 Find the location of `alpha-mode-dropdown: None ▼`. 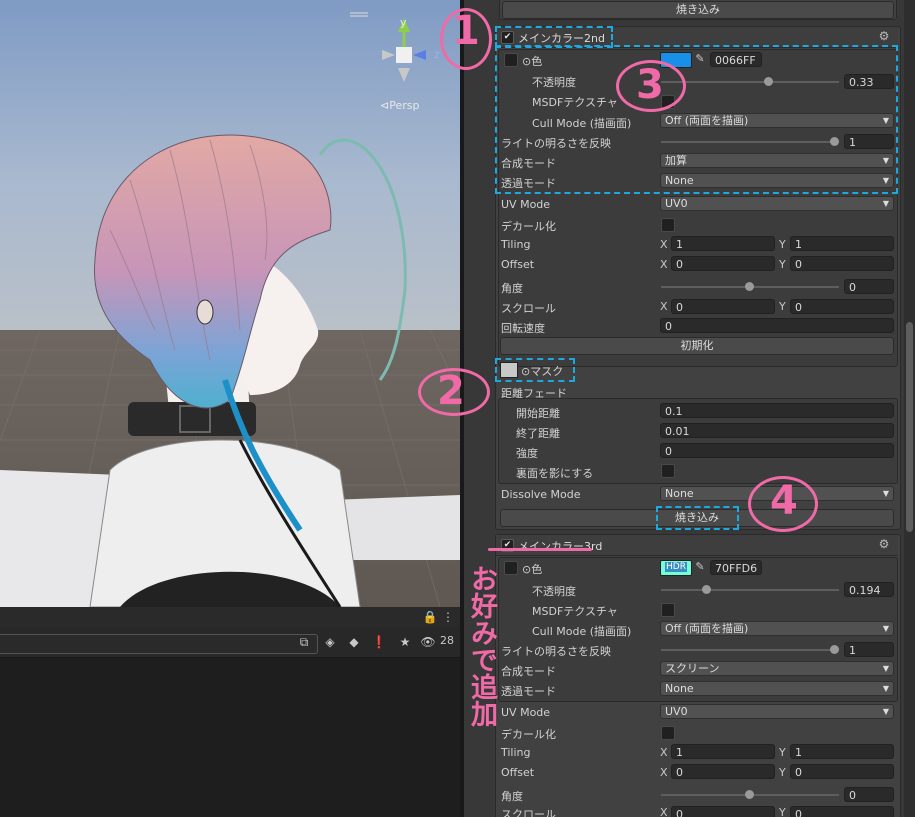

alpha-mode-dropdown: None ▼ is located at coordinates (777, 688).